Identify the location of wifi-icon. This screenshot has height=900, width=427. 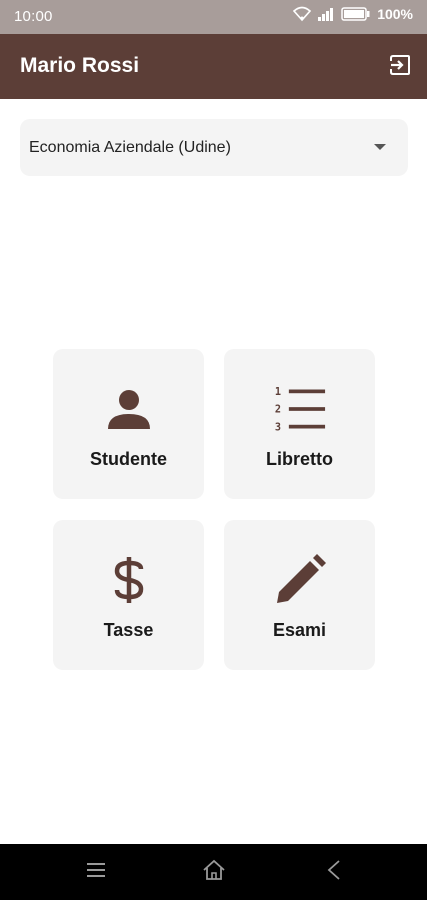
(302, 14).